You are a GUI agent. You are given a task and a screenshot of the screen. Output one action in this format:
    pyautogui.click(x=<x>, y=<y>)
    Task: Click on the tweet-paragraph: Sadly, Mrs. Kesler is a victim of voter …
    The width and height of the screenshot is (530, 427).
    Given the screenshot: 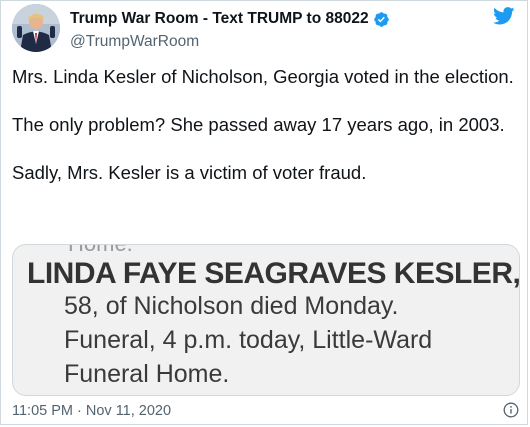 What is the action you would take?
    pyautogui.click(x=189, y=172)
    